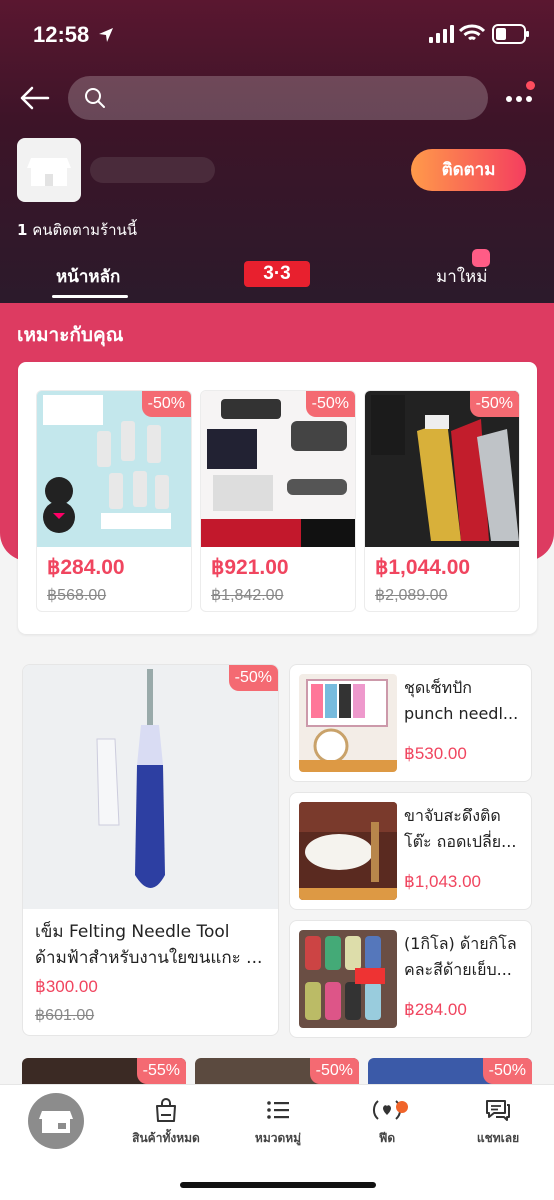 The width and height of the screenshot is (554, 1200). I want to click on search-bar, so click(278, 98).